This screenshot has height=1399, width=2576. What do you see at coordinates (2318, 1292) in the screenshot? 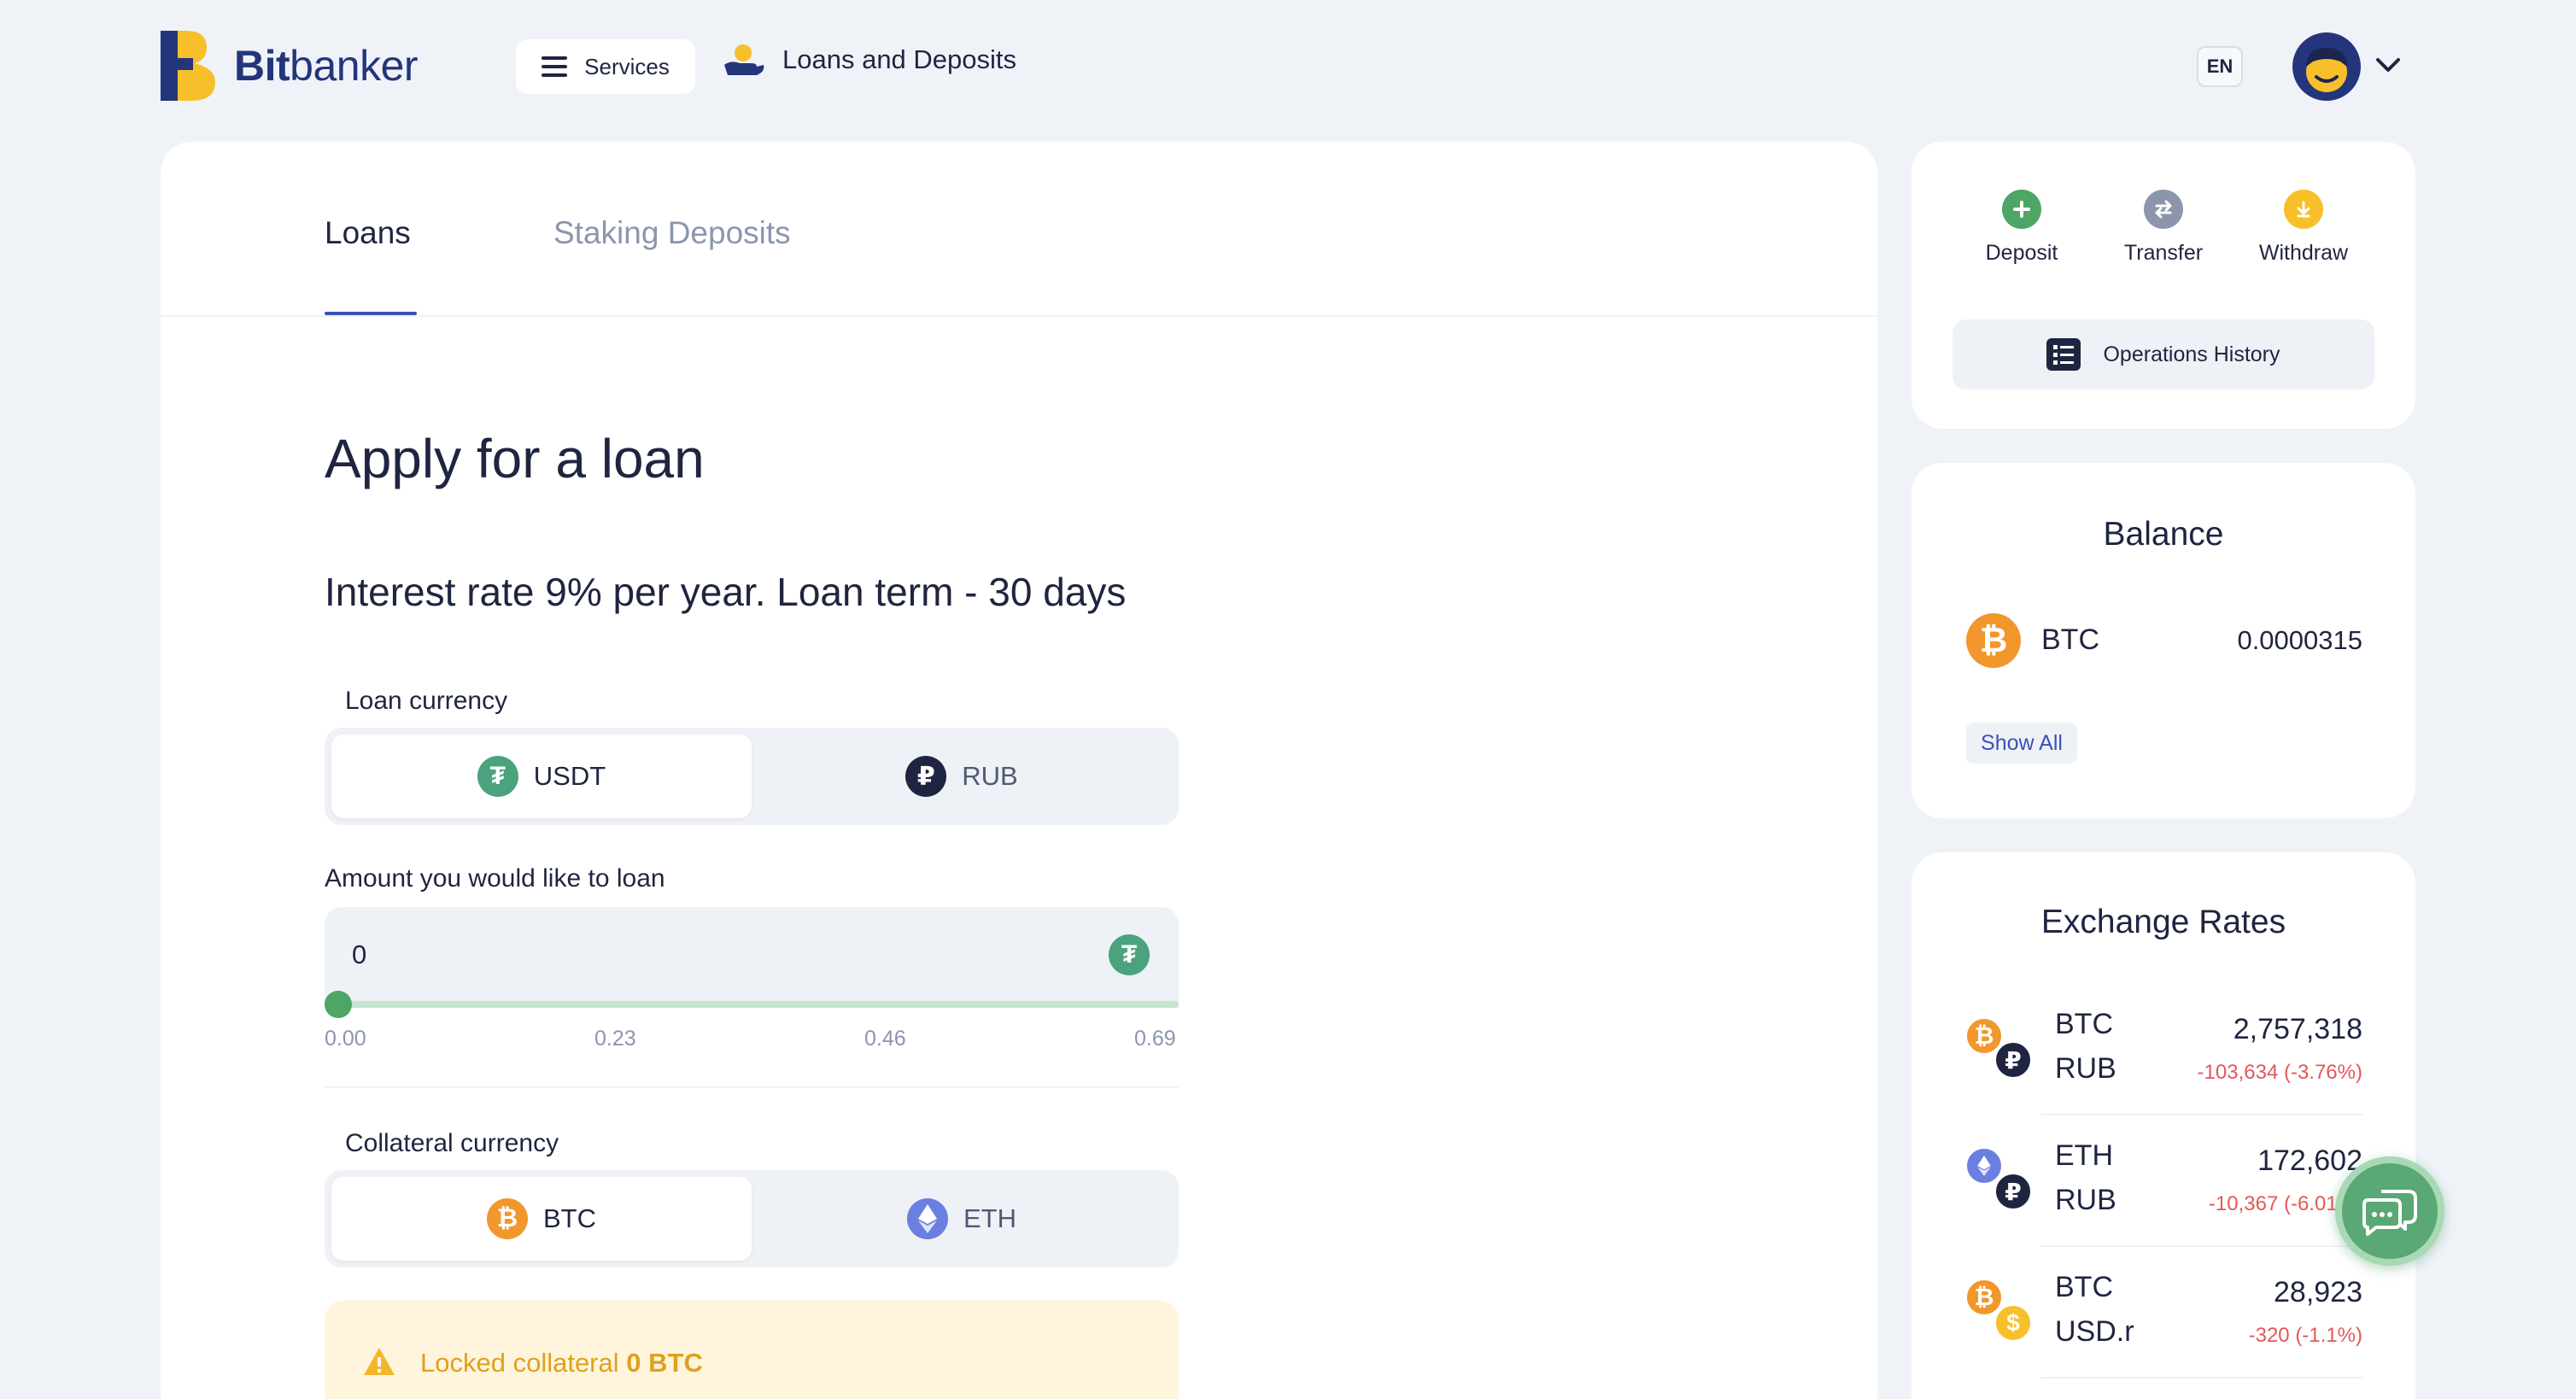
I see `rate-value: 28,923` at bounding box center [2318, 1292].